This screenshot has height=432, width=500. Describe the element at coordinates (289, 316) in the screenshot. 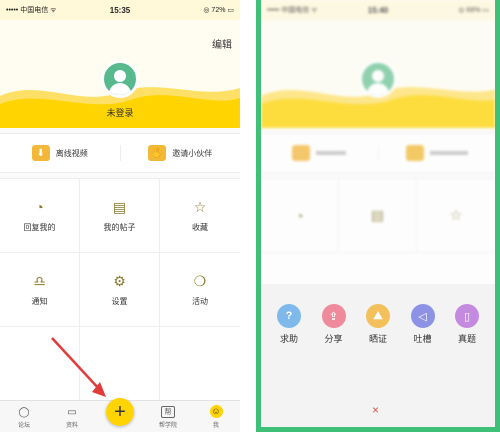

I see `question-icon: ?` at that location.